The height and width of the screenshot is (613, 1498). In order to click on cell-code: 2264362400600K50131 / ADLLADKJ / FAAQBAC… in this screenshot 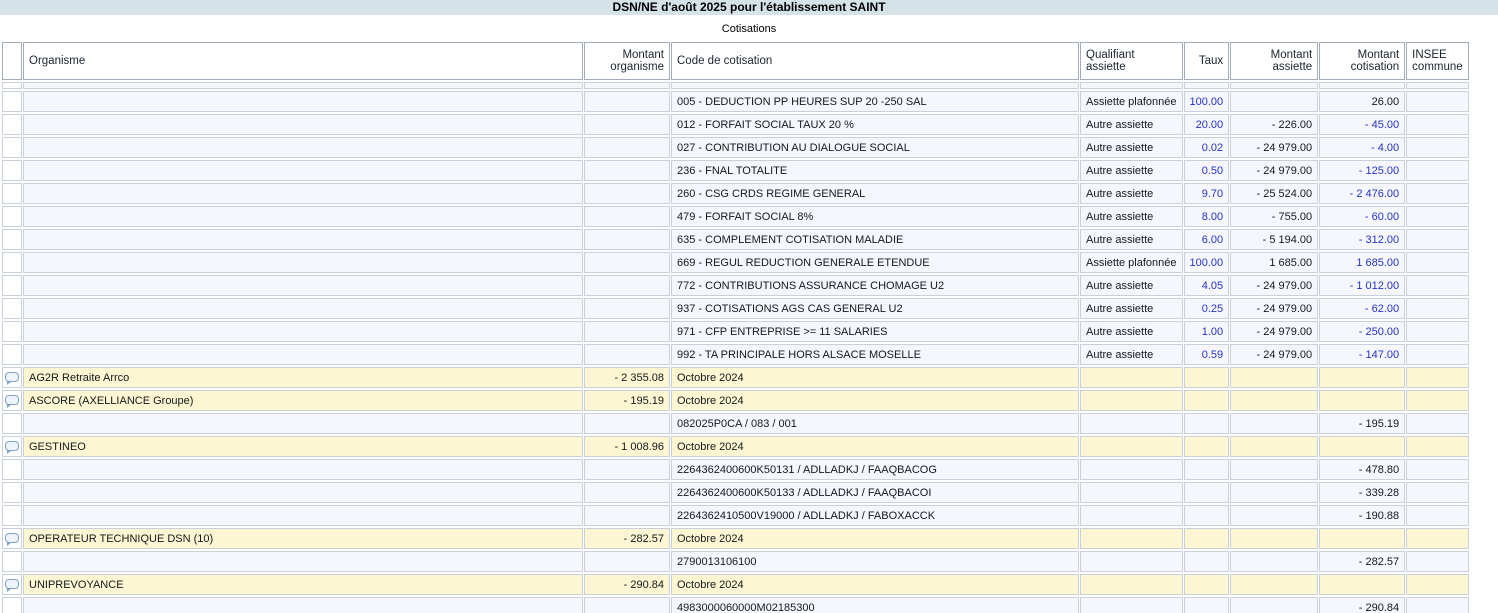, I will do `click(875, 469)`.